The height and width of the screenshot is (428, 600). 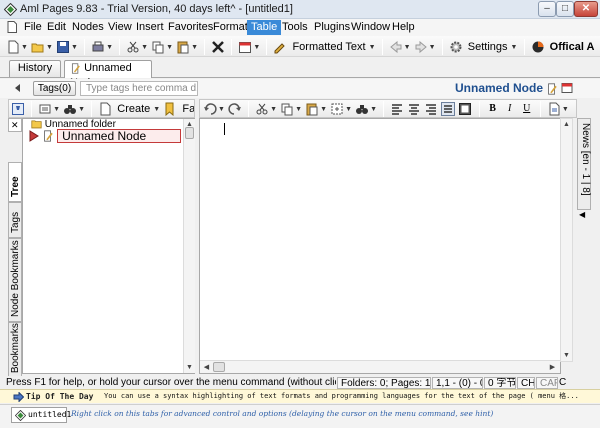 I want to click on scroll-thumb, so click(x=189, y=133).